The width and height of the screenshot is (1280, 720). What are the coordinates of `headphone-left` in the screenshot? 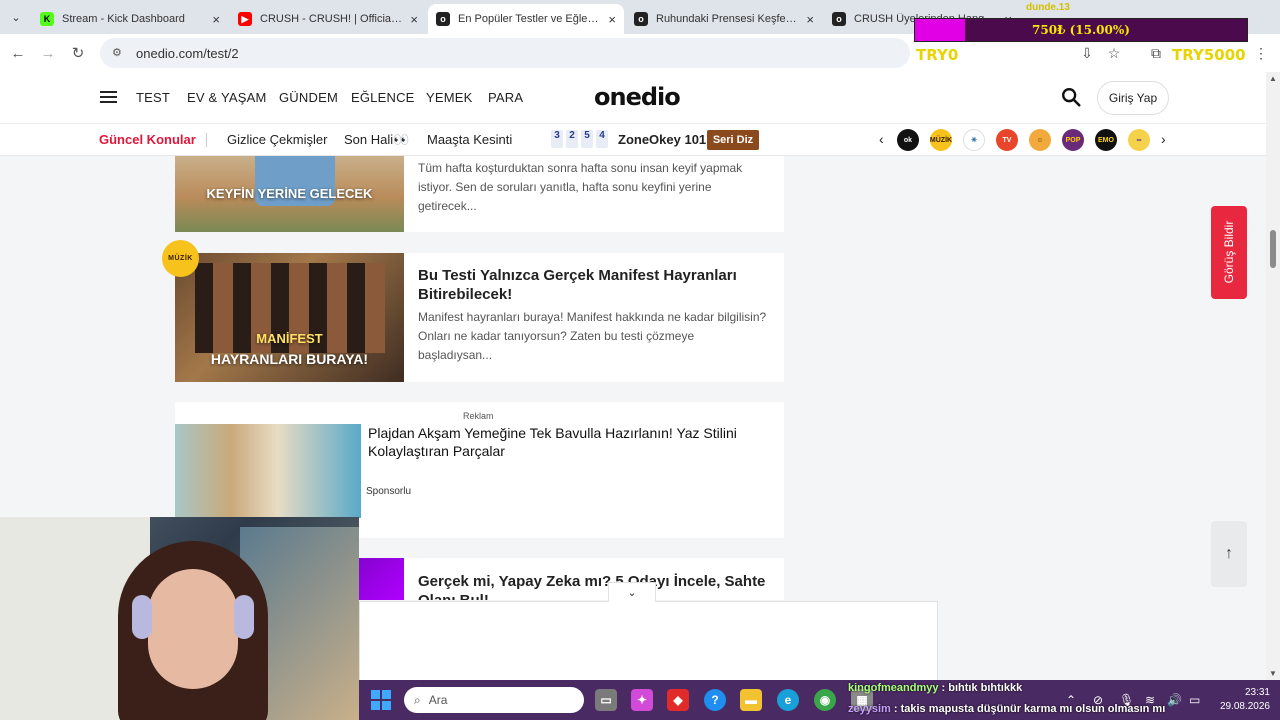 It's located at (142, 617).